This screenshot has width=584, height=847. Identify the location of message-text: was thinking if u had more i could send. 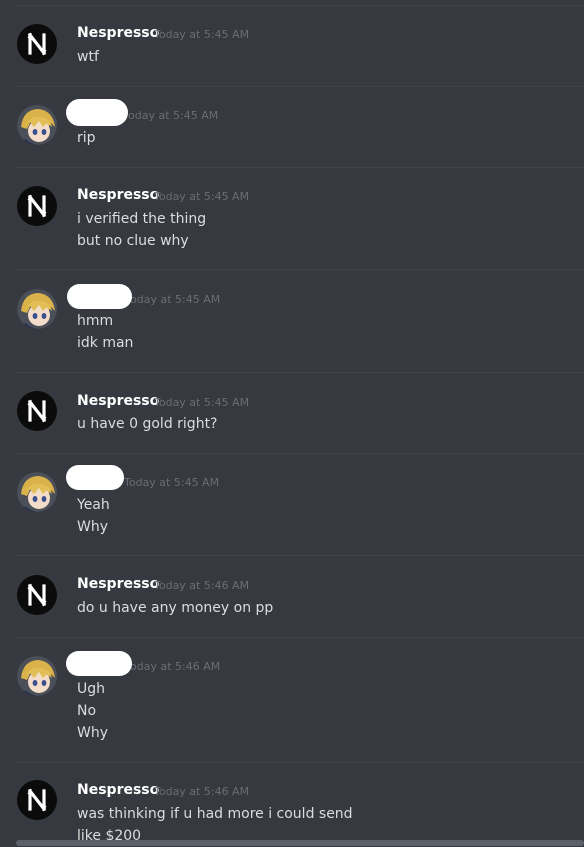
(215, 814).